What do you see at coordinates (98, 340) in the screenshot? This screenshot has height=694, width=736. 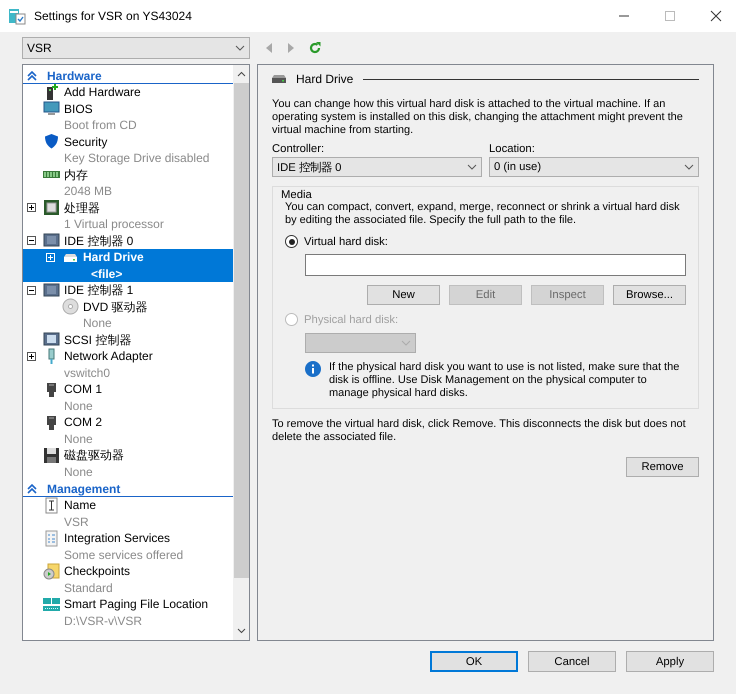 I see `item-label: SCSI 控制器` at bounding box center [98, 340].